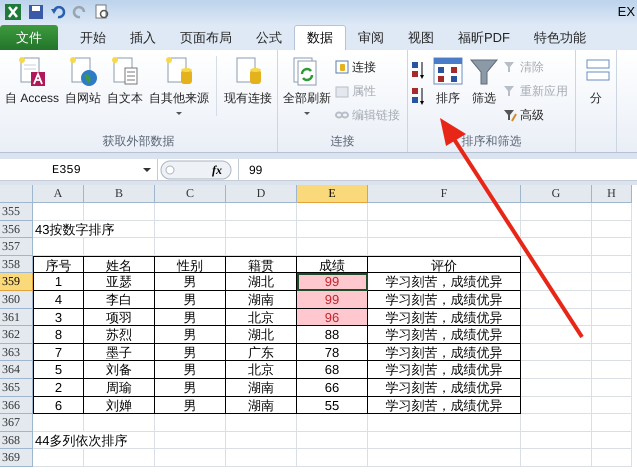 The height and width of the screenshot is (472, 637). What do you see at coordinates (16, 441) in the screenshot?
I see `row-header: 368` at bounding box center [16, 441].